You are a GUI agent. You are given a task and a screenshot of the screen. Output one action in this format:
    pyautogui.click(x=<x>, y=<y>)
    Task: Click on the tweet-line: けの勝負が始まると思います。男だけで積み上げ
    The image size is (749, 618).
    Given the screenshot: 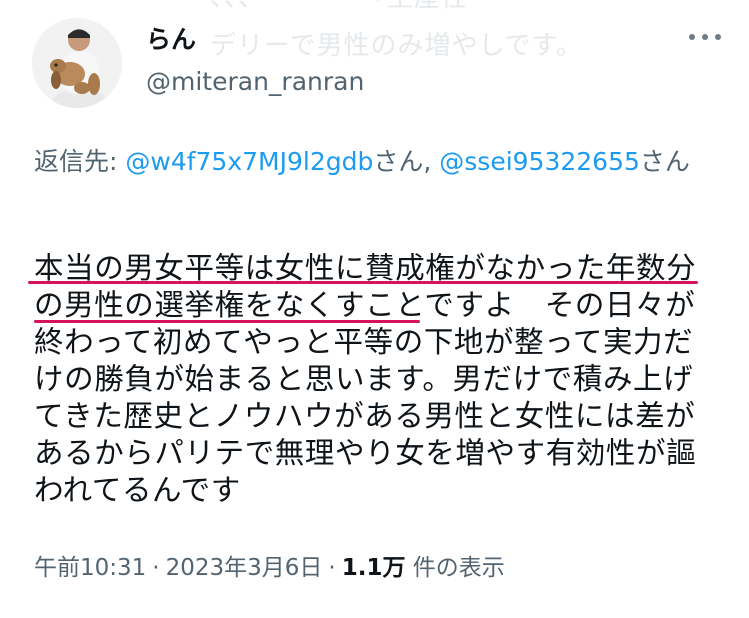 What is the action you would take?
    pyautogui.click(x=364, y=379)
    